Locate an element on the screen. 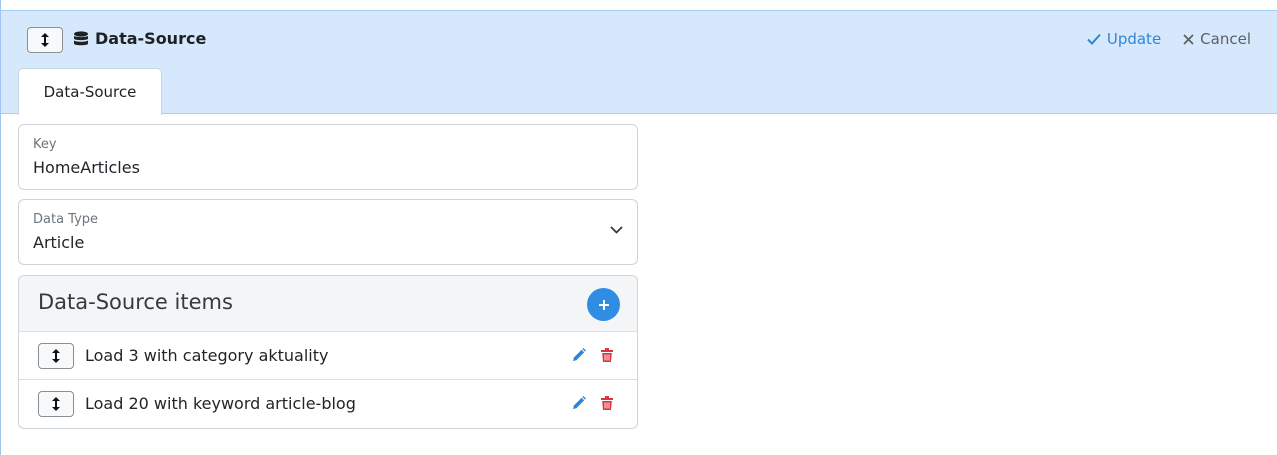  close-icon is located at coordinates (1188, 39).